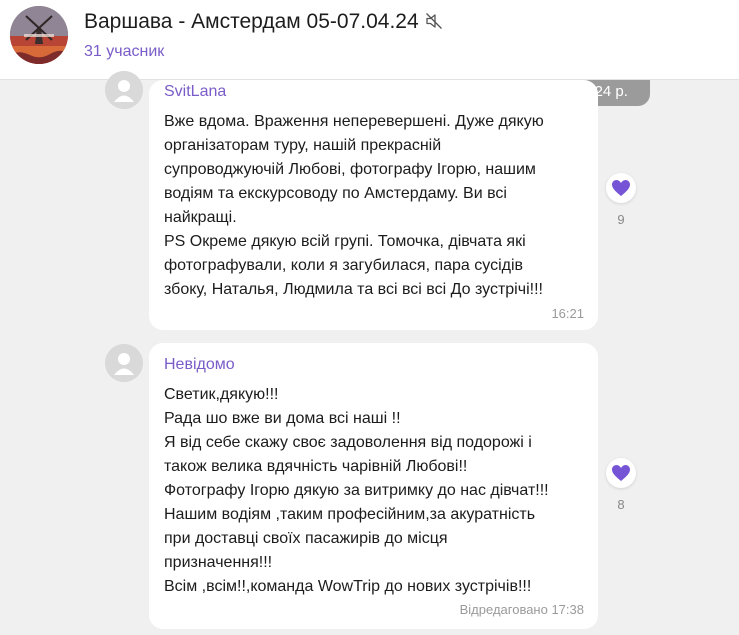  I want to click on message-time: Відредаговано 17:38, so click(521, 609).